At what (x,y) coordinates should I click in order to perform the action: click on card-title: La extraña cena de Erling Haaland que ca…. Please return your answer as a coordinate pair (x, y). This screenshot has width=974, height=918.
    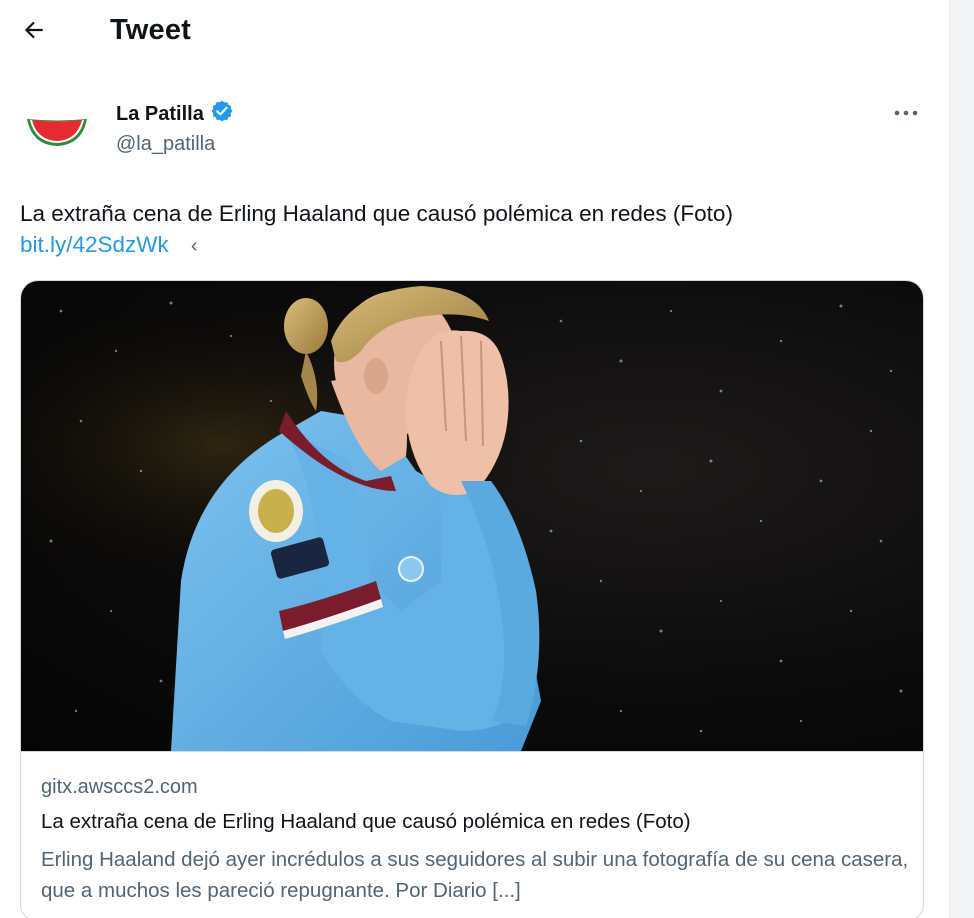
    Looking at the image, I should click on (366, 821).